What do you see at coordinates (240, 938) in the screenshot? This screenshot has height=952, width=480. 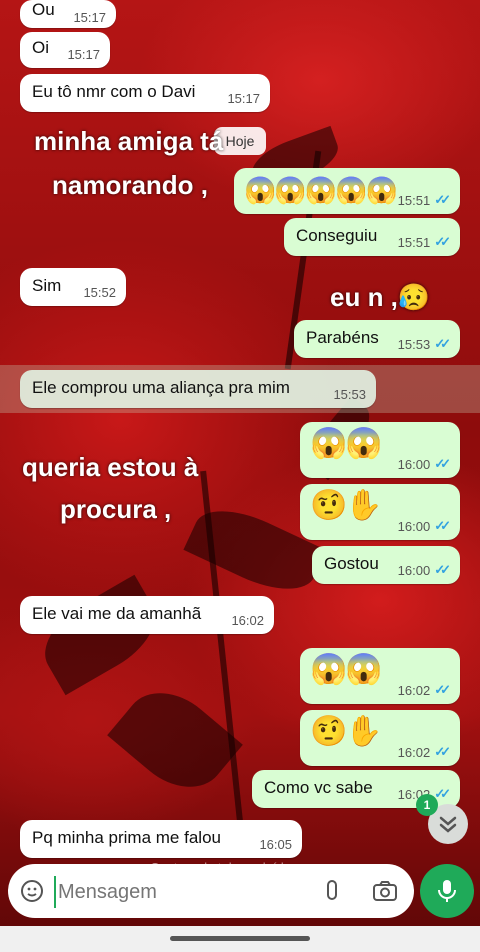 I see `home-gesture-pill` at bounding box center [240, 938].